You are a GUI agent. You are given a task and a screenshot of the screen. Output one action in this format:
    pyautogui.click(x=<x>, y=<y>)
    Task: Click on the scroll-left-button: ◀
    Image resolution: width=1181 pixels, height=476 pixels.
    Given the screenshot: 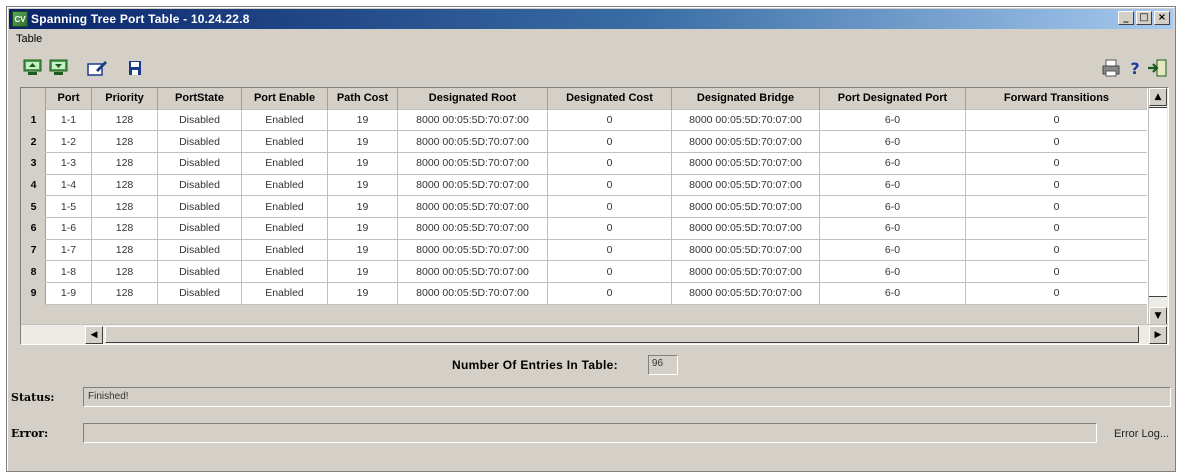 What is the action you would take?
    pyautogui.click(x=94, y=335)
    